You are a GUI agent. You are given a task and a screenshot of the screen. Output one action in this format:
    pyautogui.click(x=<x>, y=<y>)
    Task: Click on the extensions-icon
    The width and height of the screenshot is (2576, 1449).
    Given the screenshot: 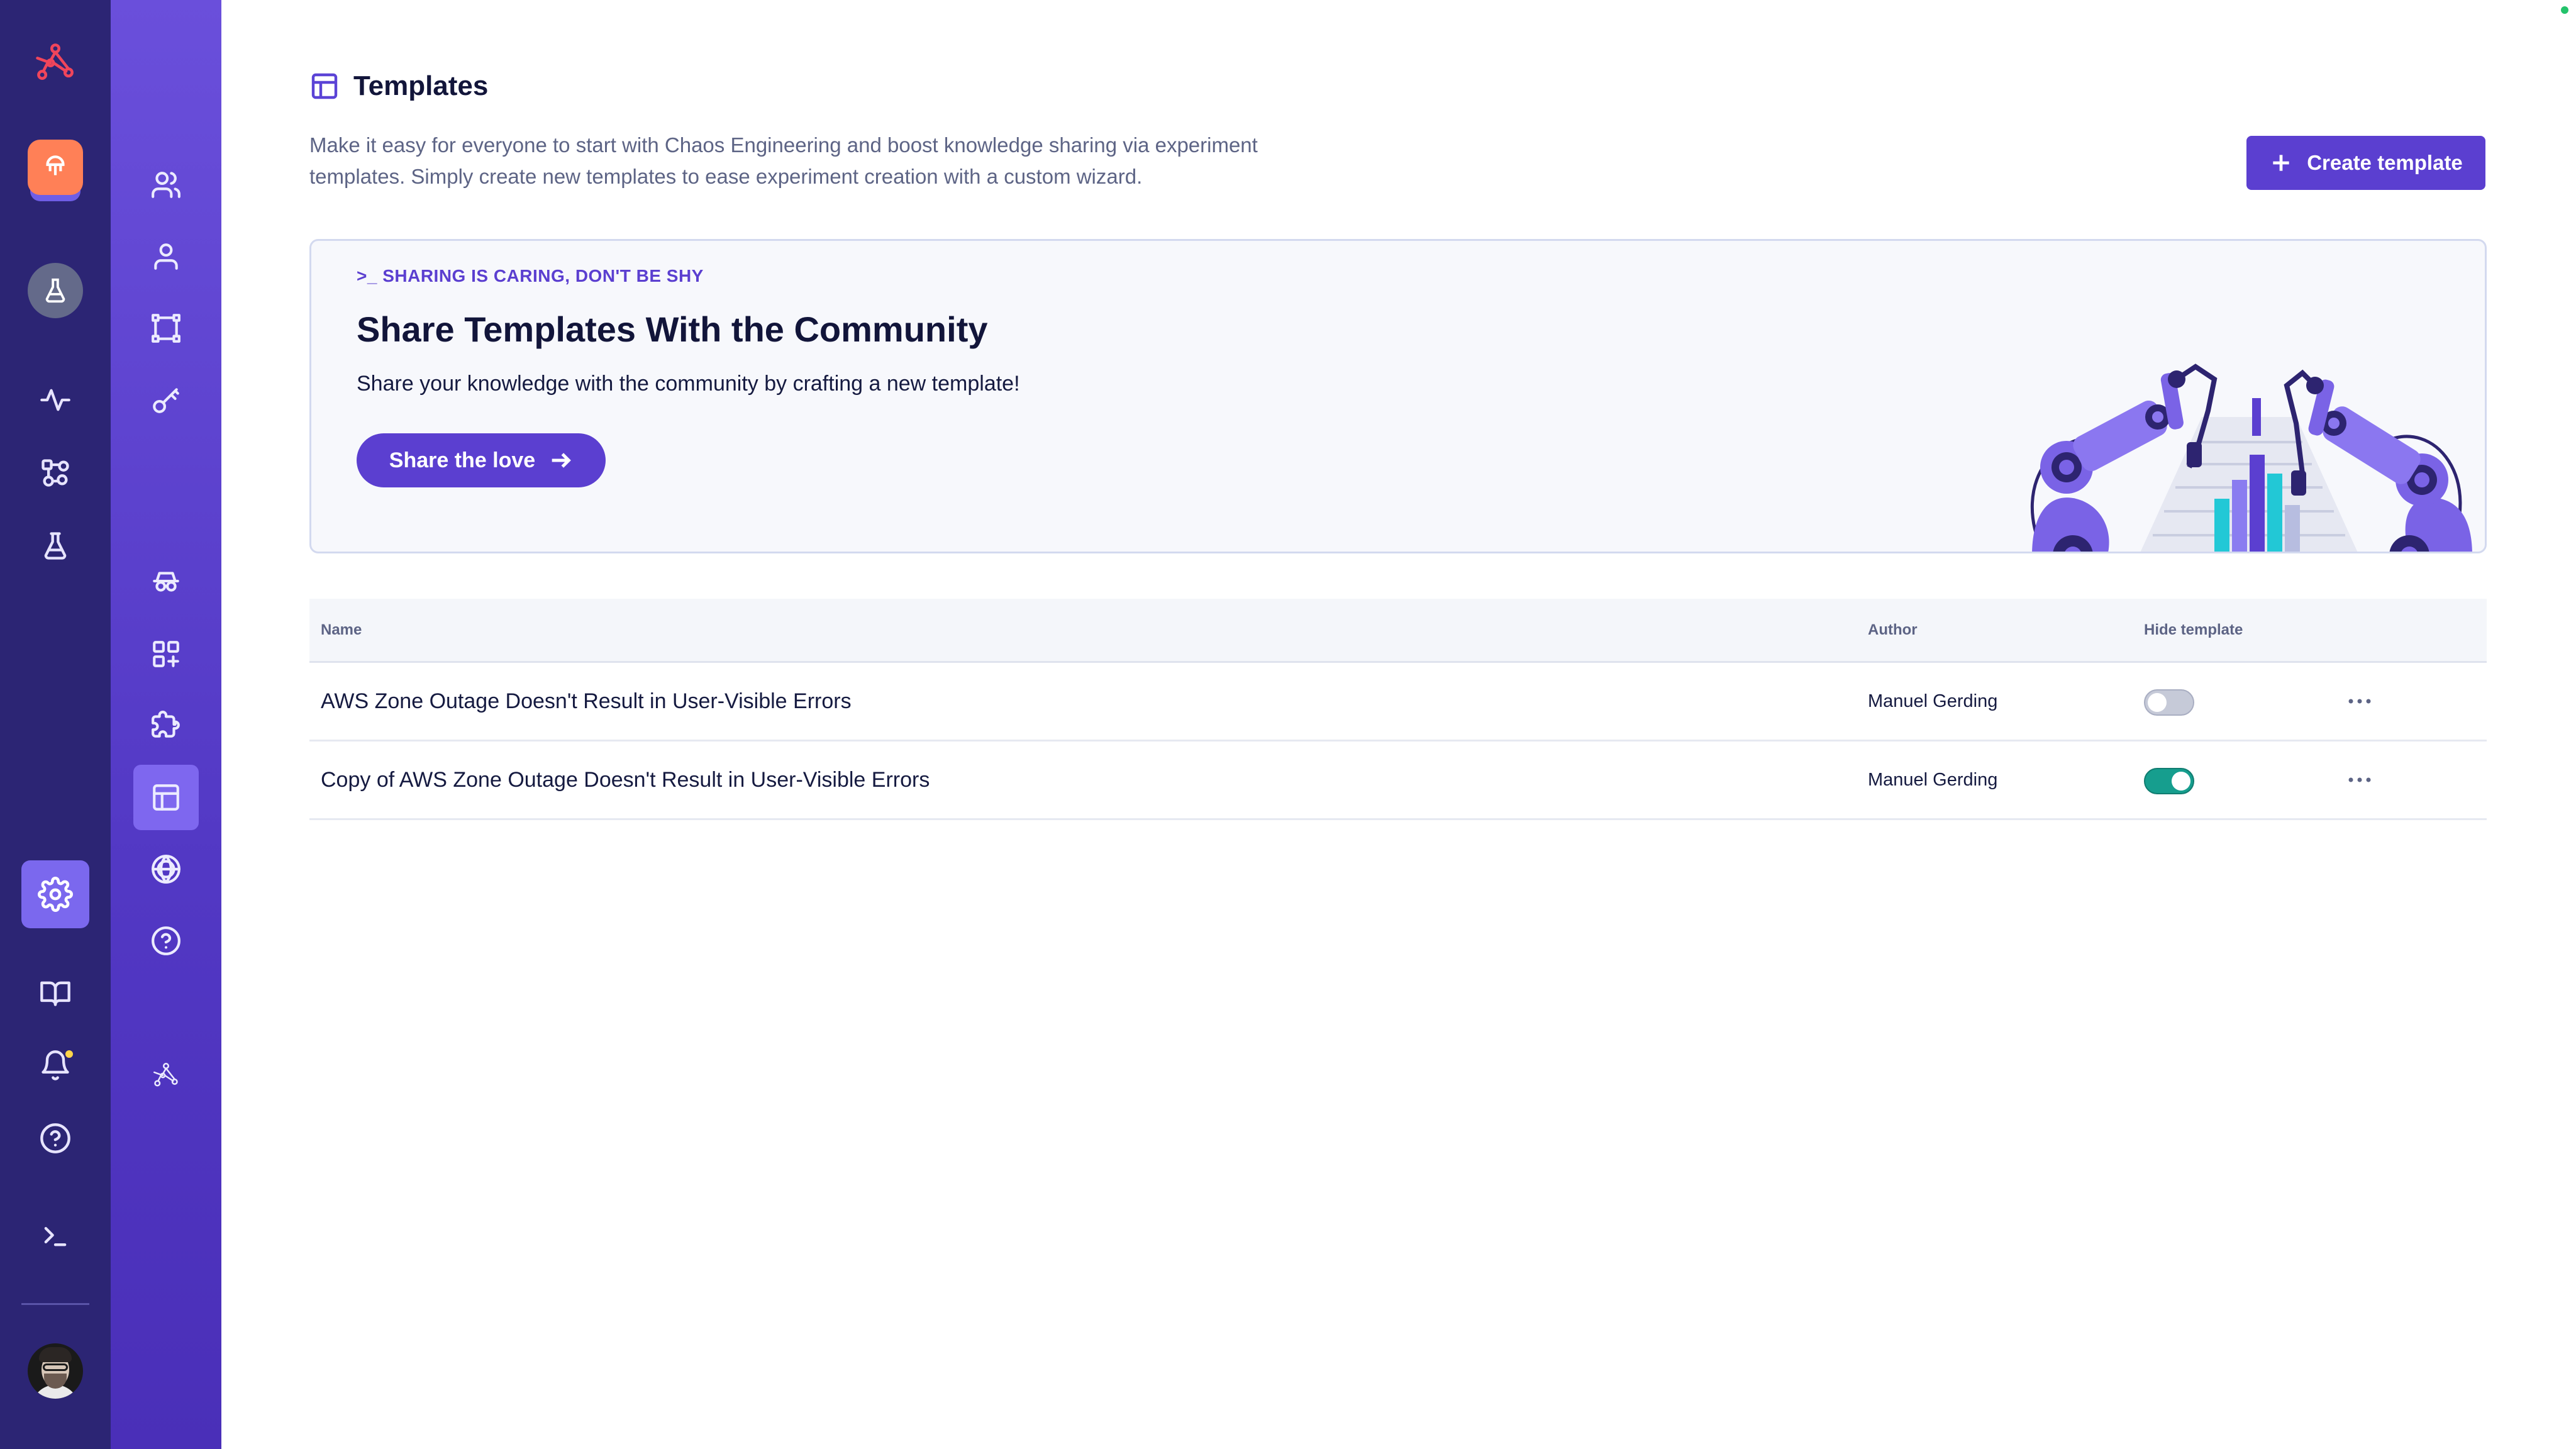 What is the action you would take?
    pyautogui.click(x=166, y=725)
    